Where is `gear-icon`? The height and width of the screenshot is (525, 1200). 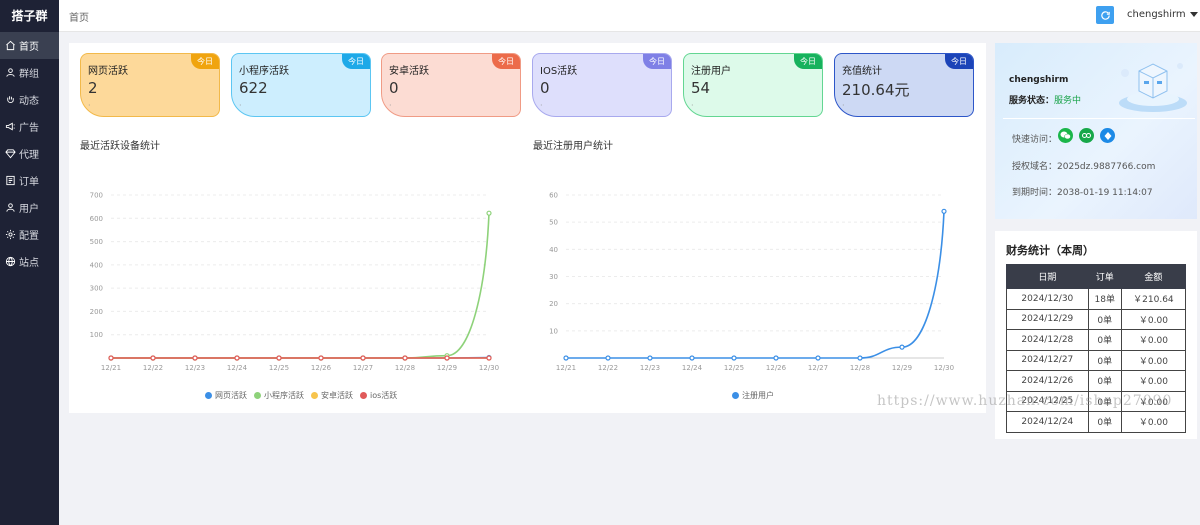
gear-icon is located at coordinates (10, 235).